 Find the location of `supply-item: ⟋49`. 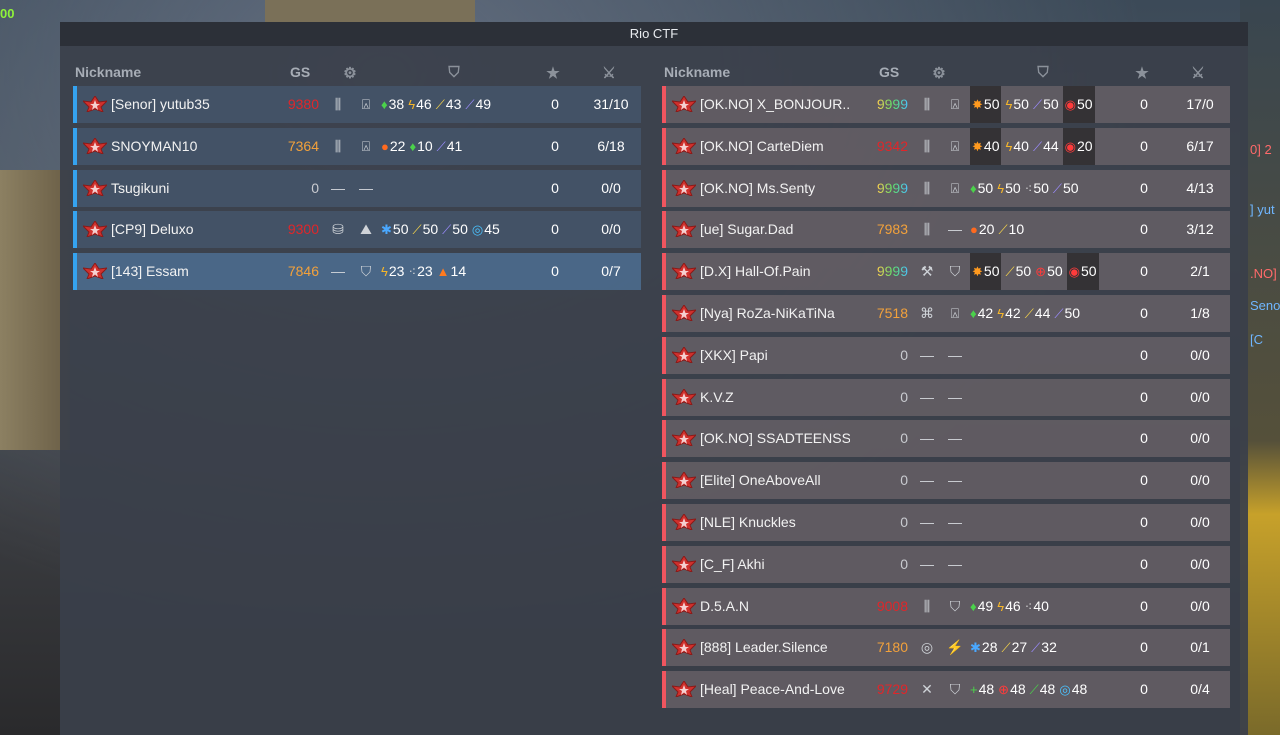

supply-item: ⟋49 is located at coordinates (478, 104).